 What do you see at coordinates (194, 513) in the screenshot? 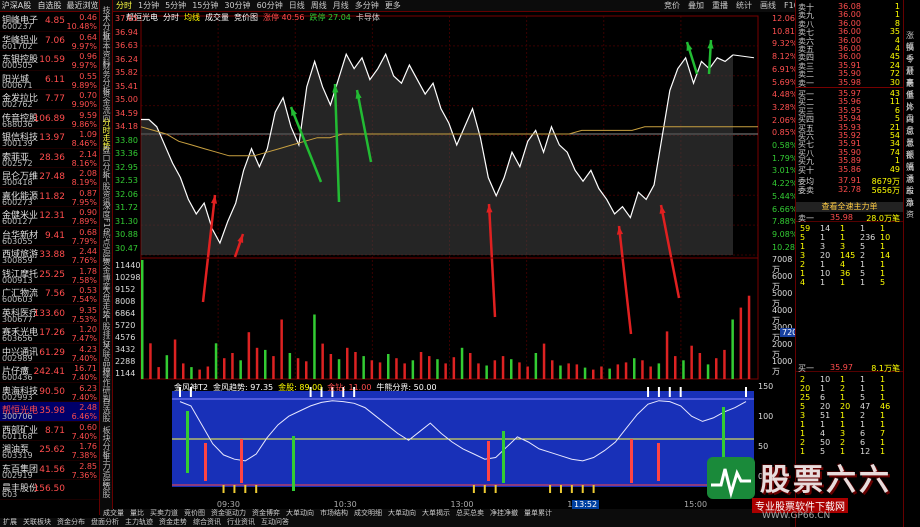
I see `bottom-tab: 竞价图` at bounding box center [194, 513].